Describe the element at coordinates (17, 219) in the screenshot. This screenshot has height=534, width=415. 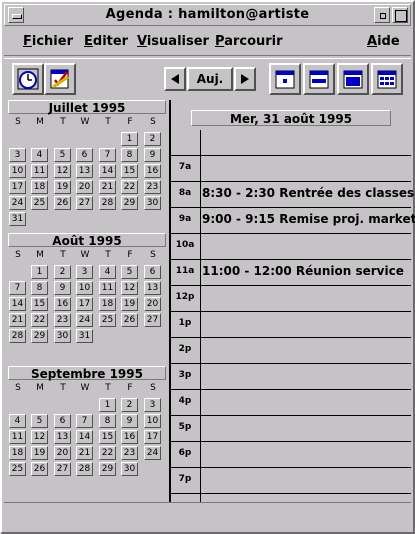
I see `mini-calendar-day: 31` at that location.